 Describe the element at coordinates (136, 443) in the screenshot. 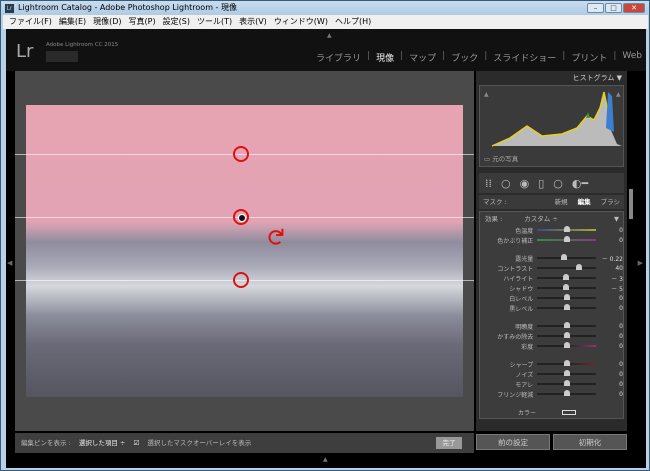

I see `overlay-checkbox: ☑` at that location.